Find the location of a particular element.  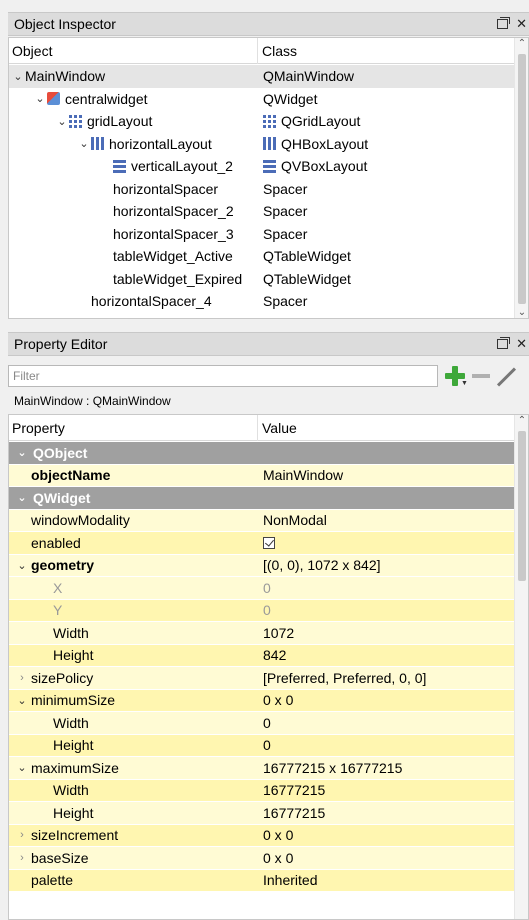

tree-item: horizontalSpacer_4 Spacer is located at coordinates (261, 301).